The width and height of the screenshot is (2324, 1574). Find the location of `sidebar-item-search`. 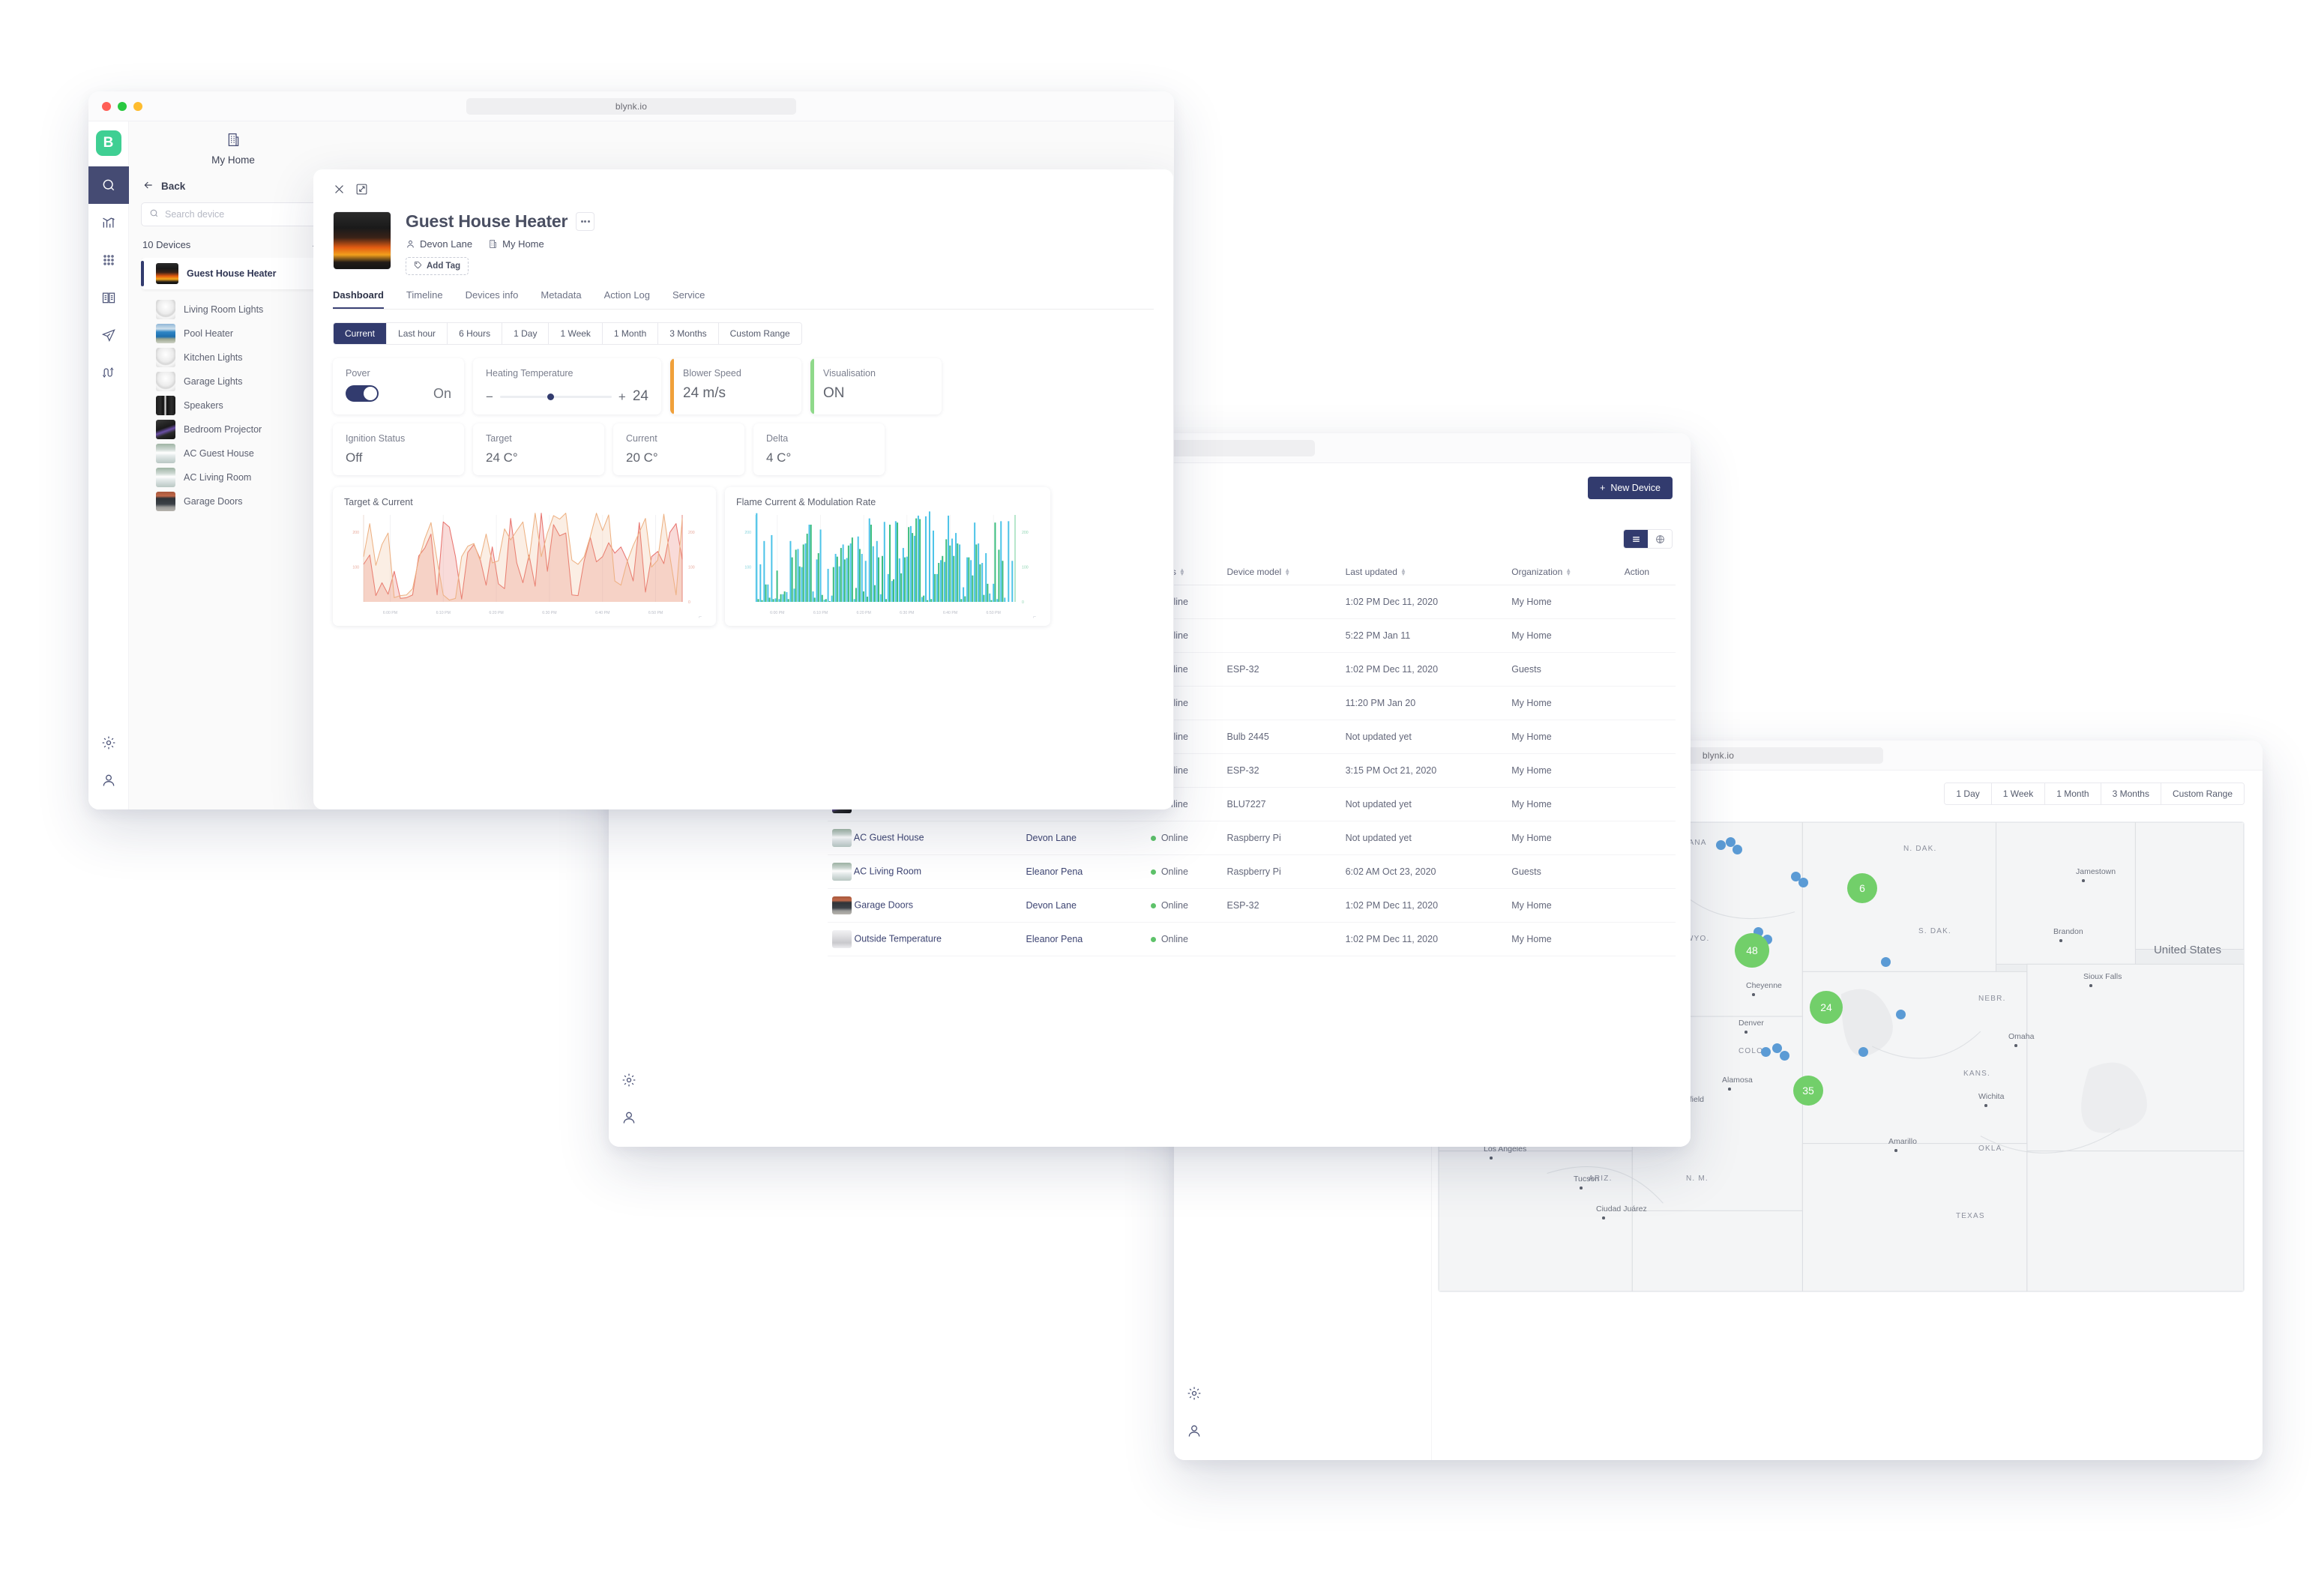

sidebar-item-search is located at coordinates (108, 185).